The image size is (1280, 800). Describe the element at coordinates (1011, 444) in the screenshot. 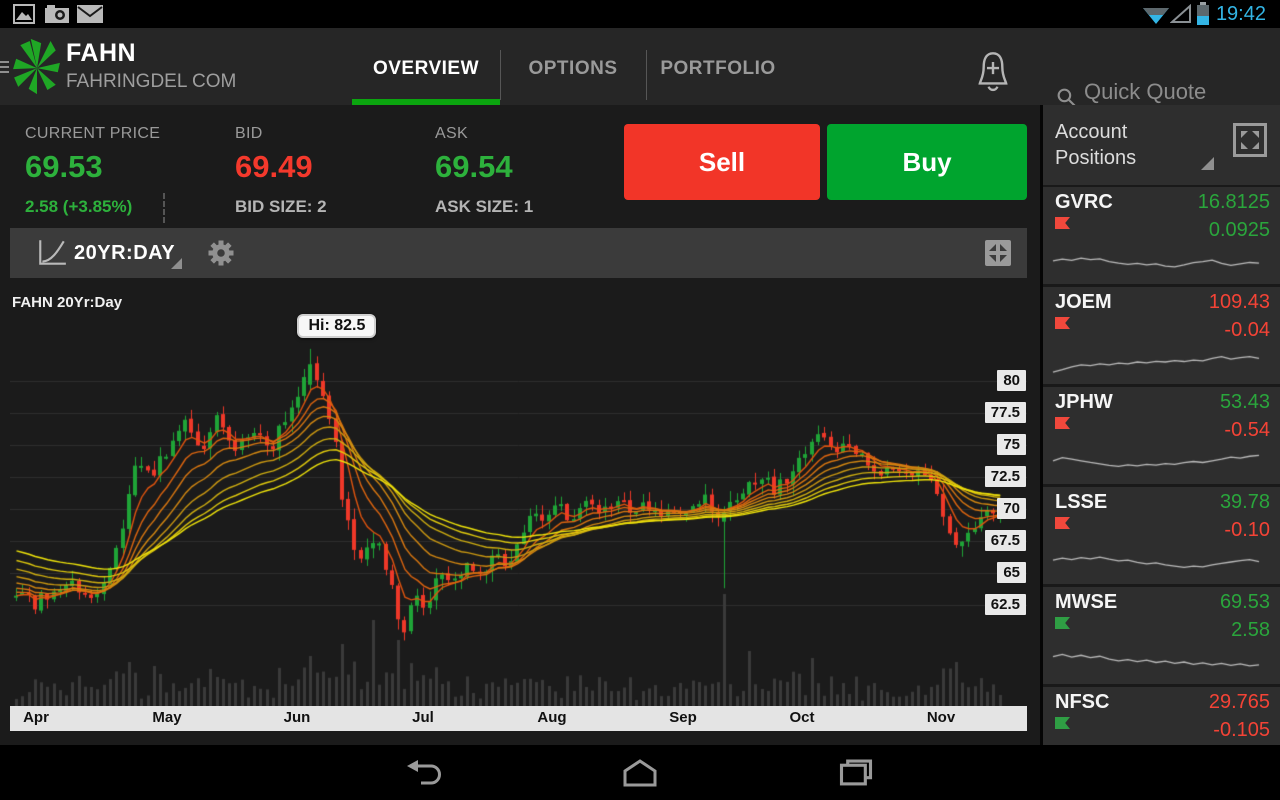

I see `y-axis-price-label: 75` at that location.